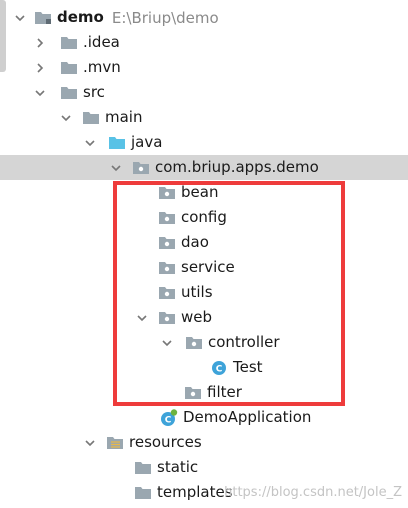  I want to click on tree-label: filter, so click(224, 392).